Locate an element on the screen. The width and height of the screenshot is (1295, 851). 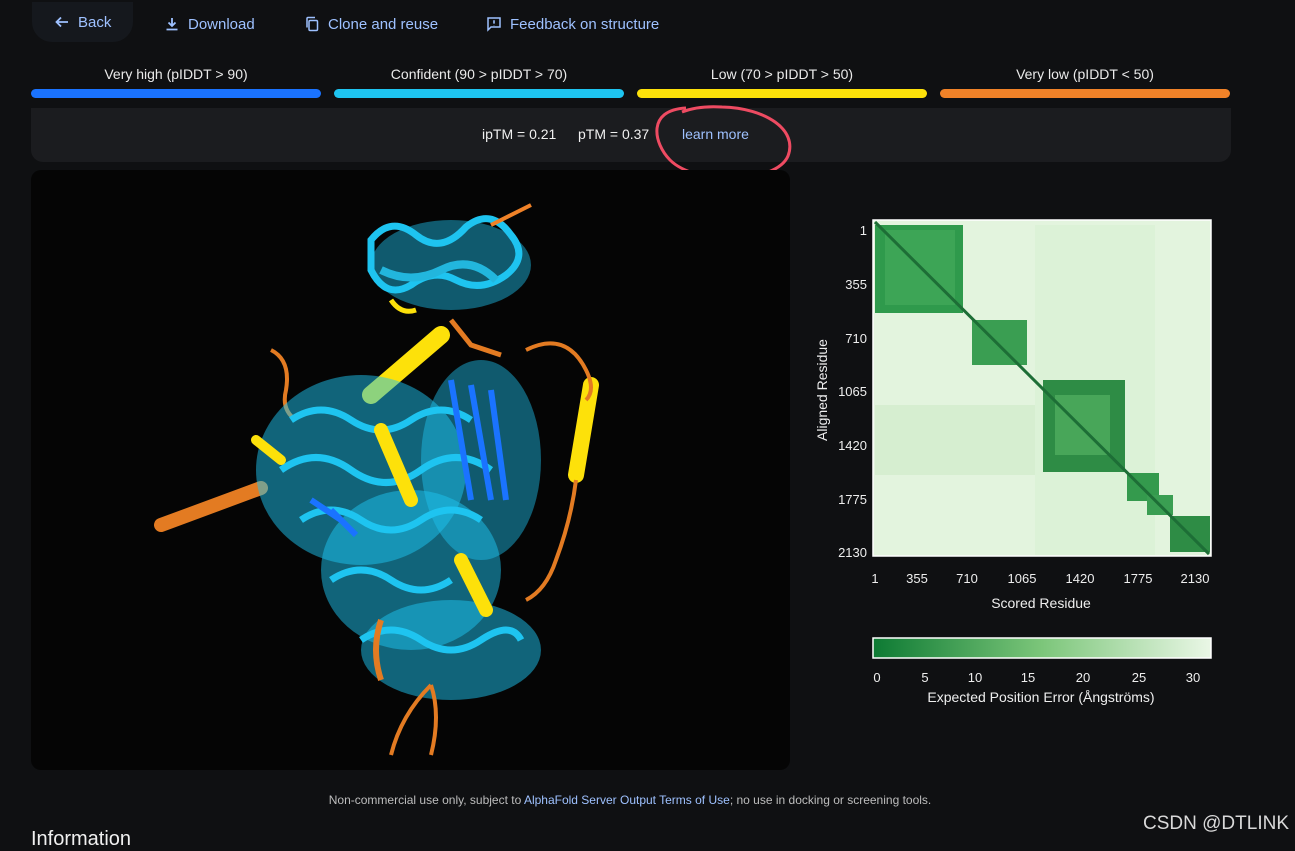
iptm-value: ipTM = 0.21 is located at coordinates (519, 134).